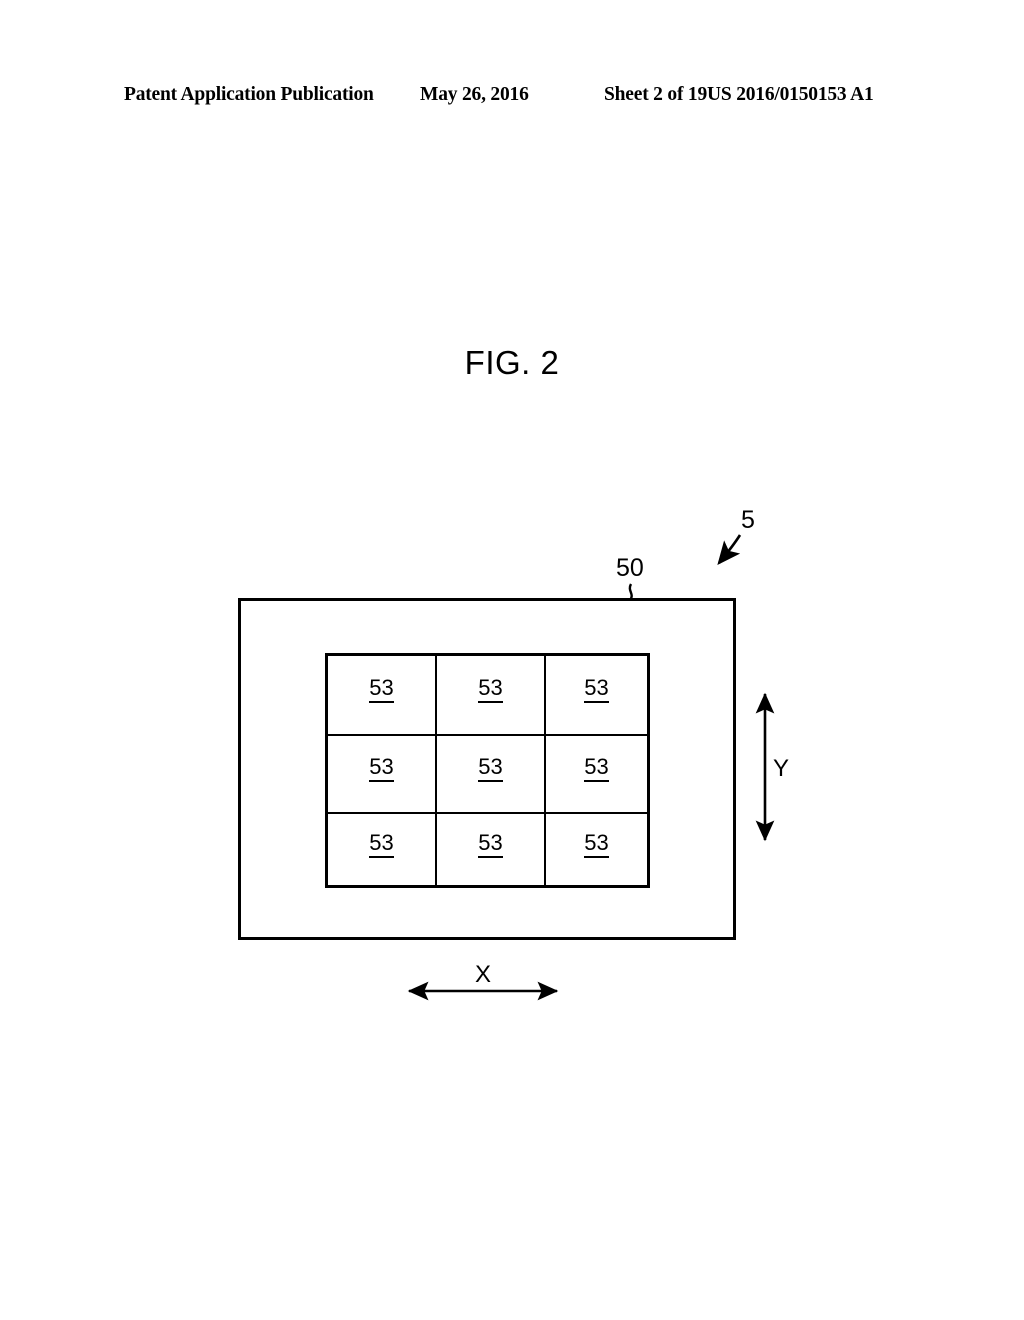 The height and width of the screenshot is (1320, 1024). I want to click on pixel-block-grid: 53 53 53 53 53 53 53 53 53, so click(487, 770).